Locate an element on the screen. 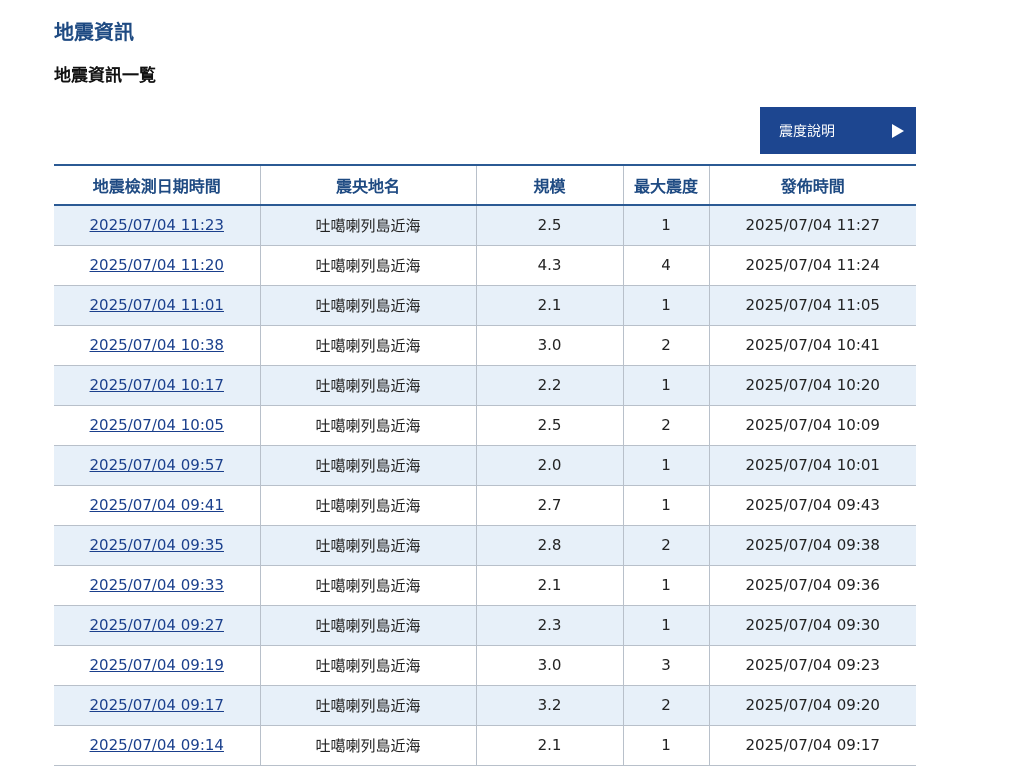 The width and height of the screenshot is (1024, 771). detected-time-cell: 2025/07/04 09:19 is located at coordinates (157, 665).